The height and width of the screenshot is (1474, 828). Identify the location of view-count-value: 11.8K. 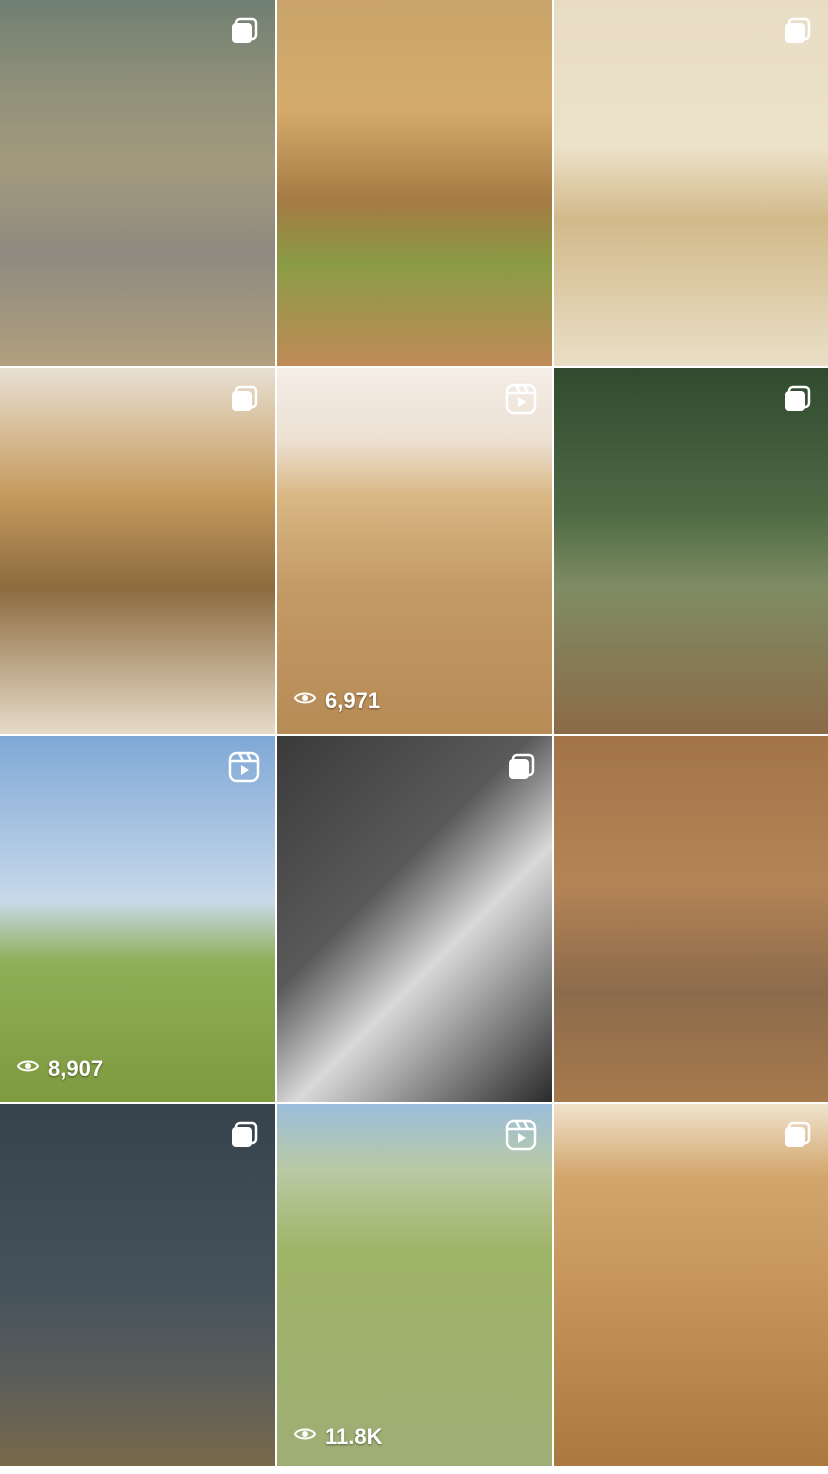
(354, 1436).